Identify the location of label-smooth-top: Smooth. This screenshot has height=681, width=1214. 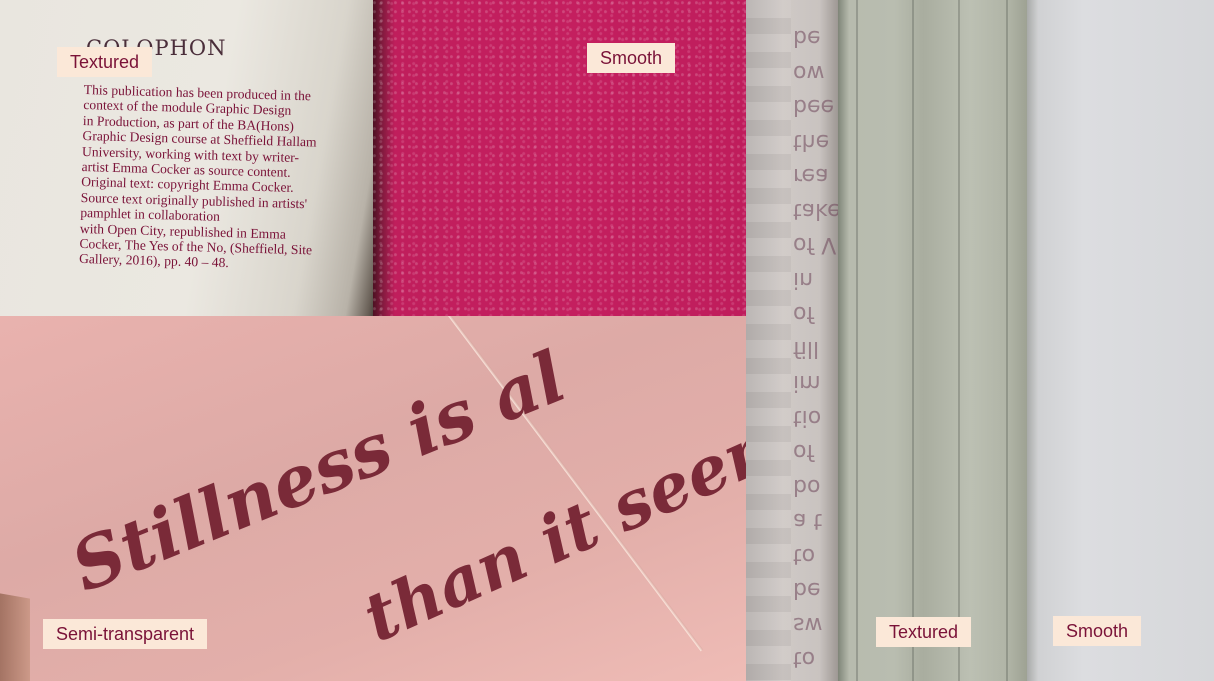
(631, 58).